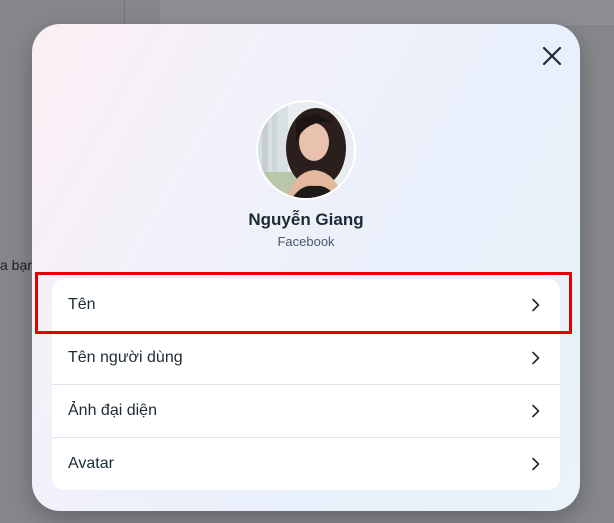 Image resolution: width=614 pixels, height=523 pixels. I want to click on background-text: a bạn, so click(18, 265).